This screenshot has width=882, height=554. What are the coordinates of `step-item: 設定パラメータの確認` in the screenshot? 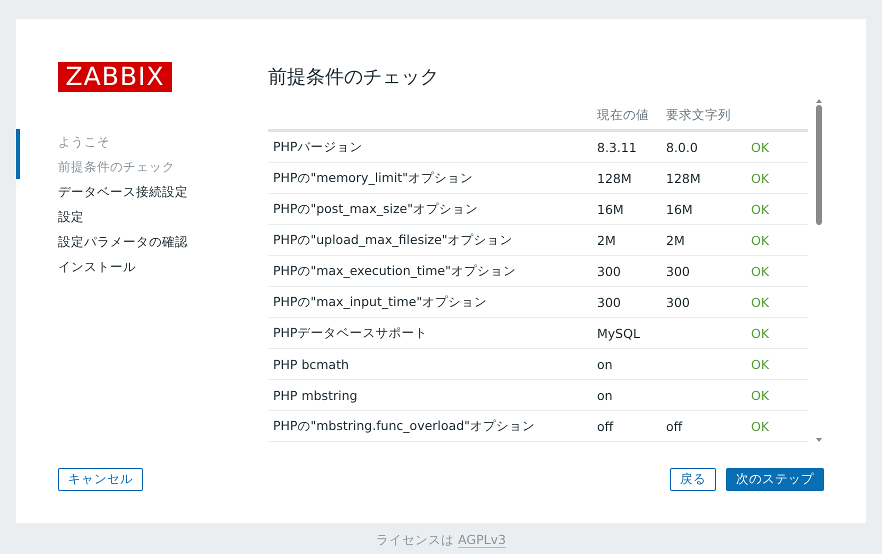 It's located at (123, 242).